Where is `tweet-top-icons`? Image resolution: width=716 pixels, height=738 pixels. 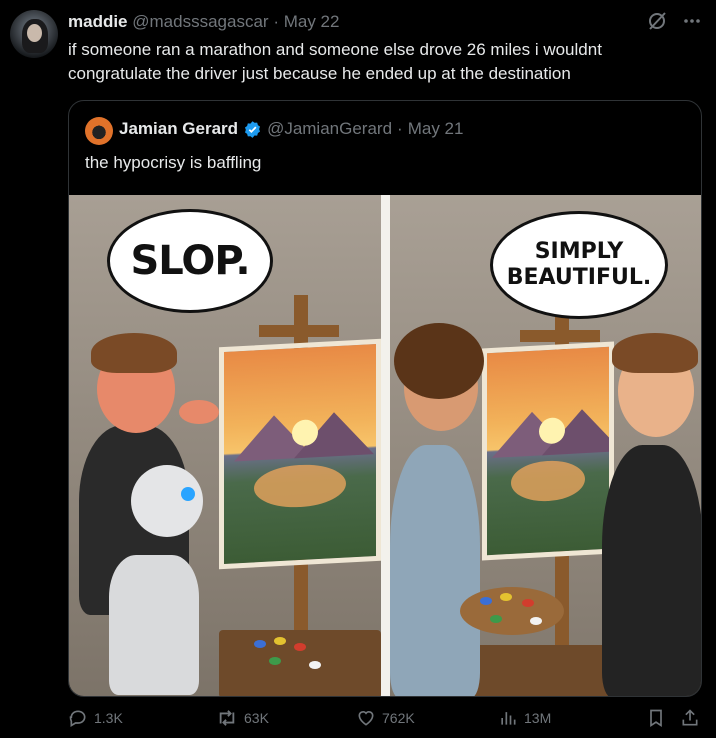 tweet-top-icons is located at coordinates (674, 21).